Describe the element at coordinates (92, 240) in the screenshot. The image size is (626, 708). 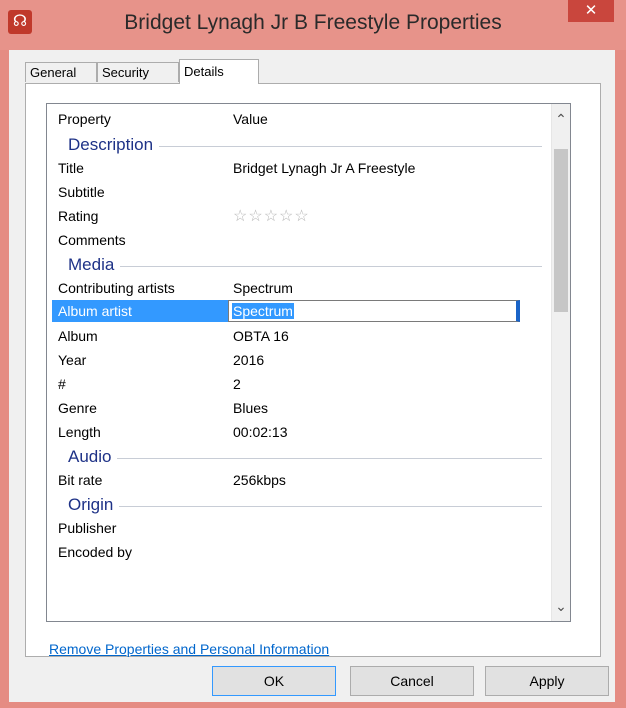
I see `property-name: Comments` at that location.